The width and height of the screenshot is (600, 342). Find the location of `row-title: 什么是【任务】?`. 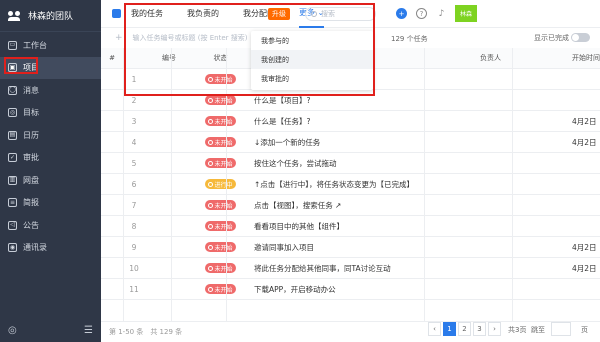

row-title: 什么是【任务】? is located at coordinates (347, 121).